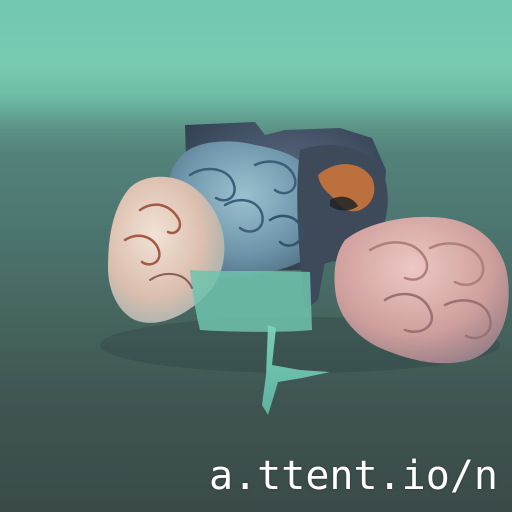 The height and width of the screenshot is (512, 512). What do you see at coordinates (251, 301) in the screenshot?
I see `teal-base-block` at bounding box center [251, 301].